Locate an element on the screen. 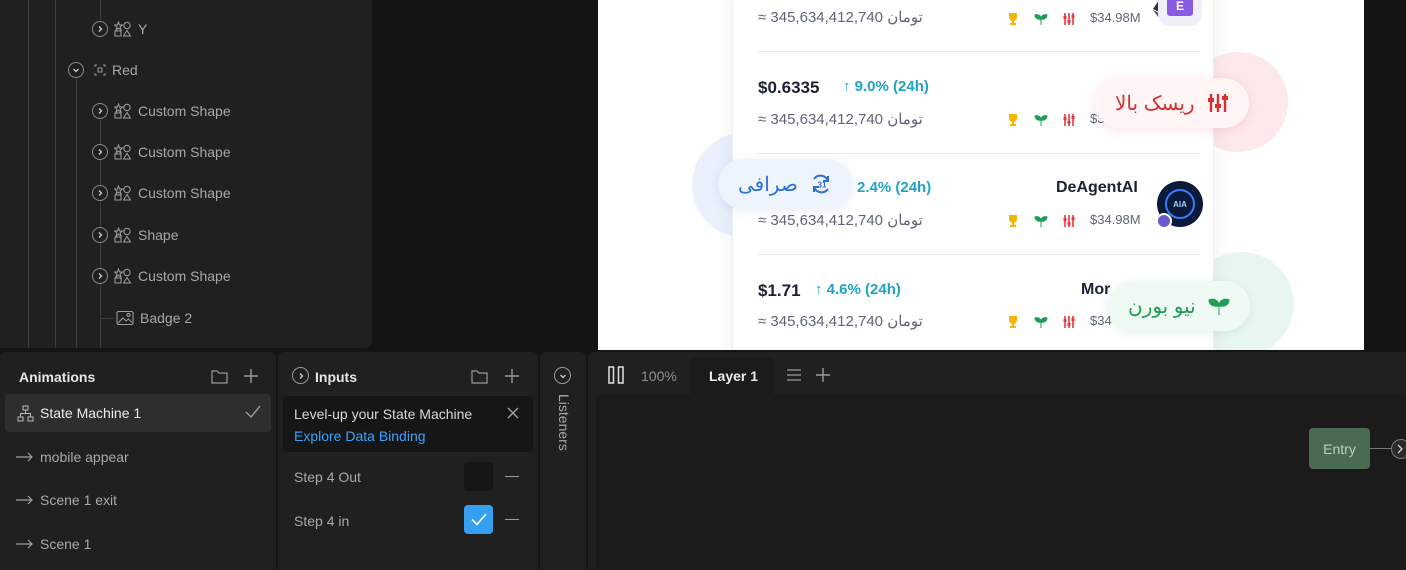 The image size is (1406, 570). input-checkbox-checked is located at coordinates (478, 519).